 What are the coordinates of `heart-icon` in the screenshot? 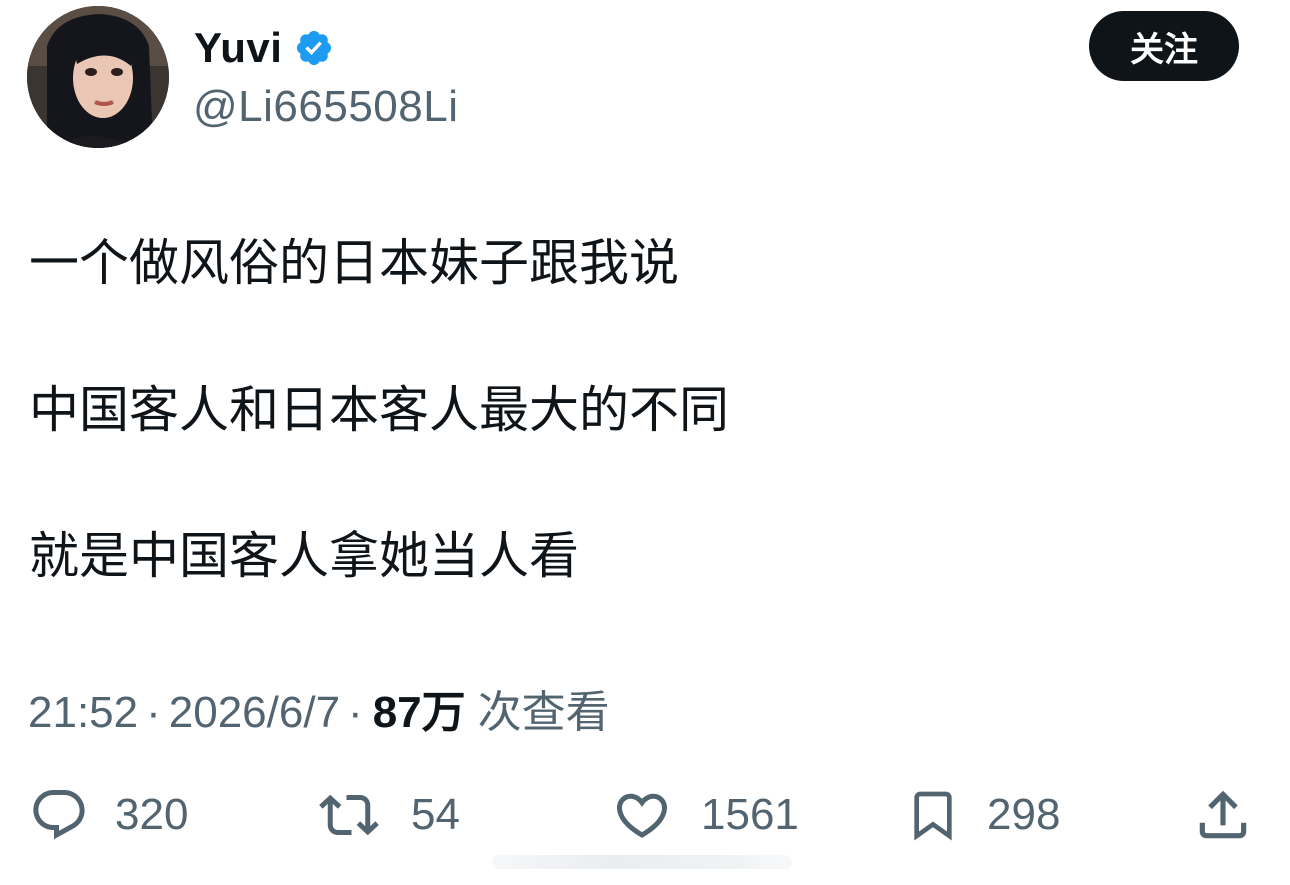 It's located at (642, 815).